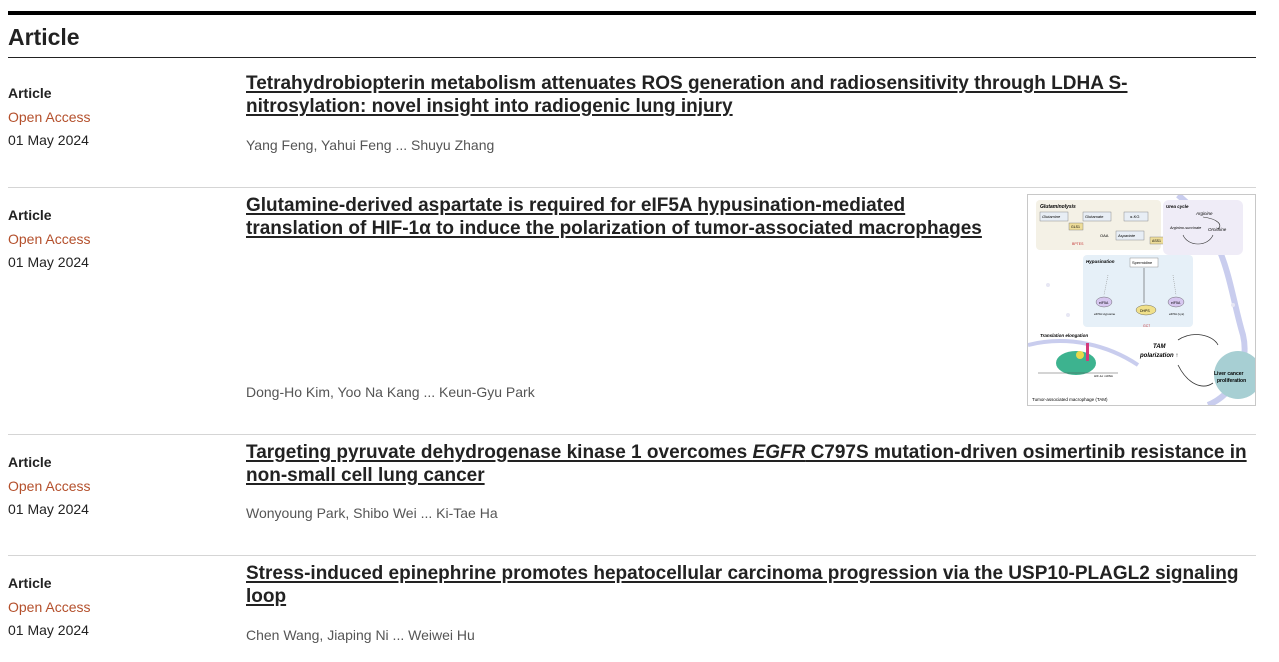  I want to click on svg-text: GLS1, so click(1075, 227).